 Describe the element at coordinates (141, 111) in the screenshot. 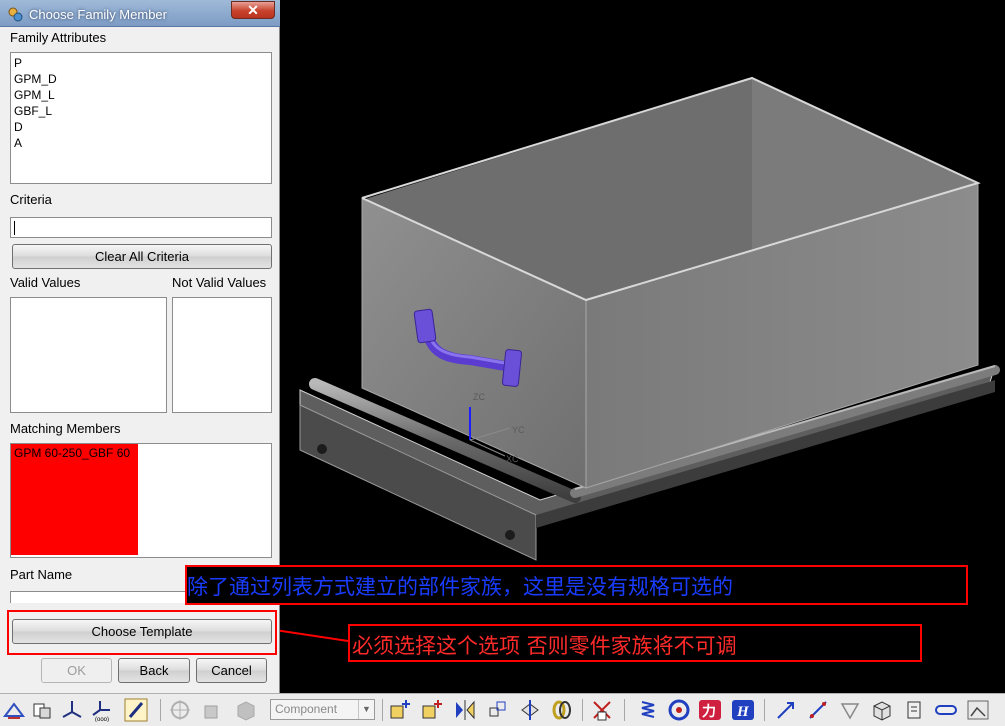

I see `list-item: GBF_L` at that location.